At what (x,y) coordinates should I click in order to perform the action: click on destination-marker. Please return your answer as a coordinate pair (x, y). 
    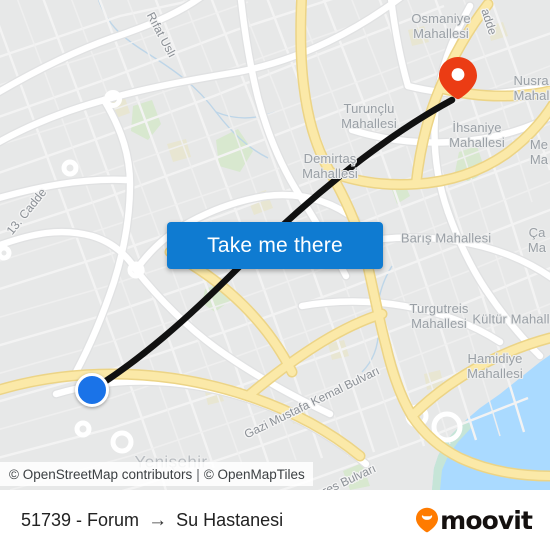
    Looking at the image, I should click on (458, 78).